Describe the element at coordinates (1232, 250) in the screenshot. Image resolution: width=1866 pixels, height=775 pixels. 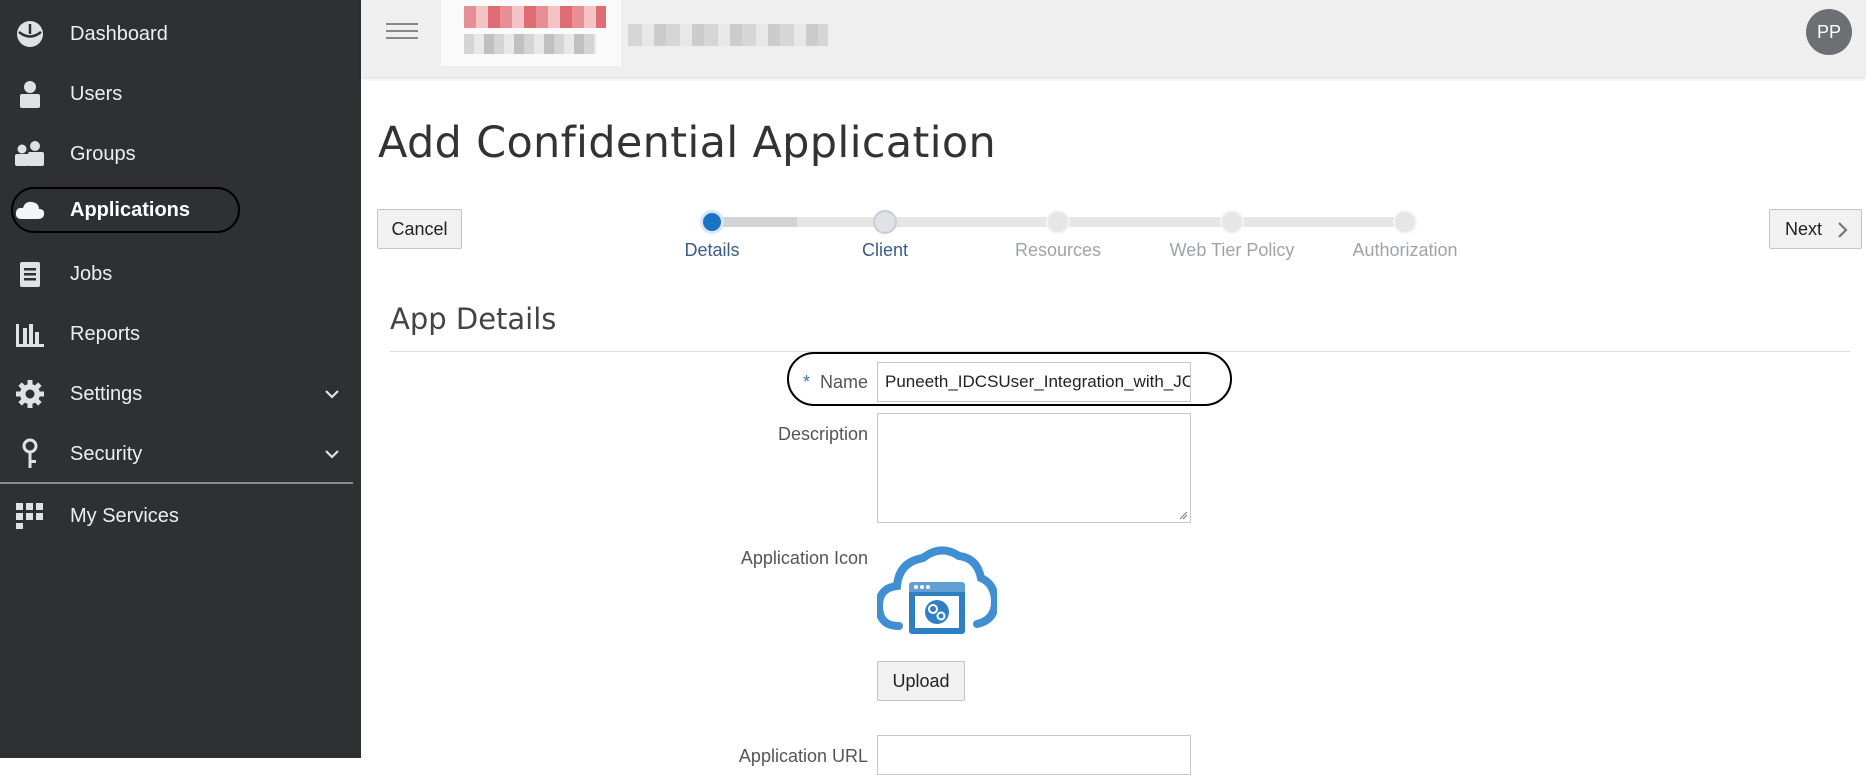
I see `wizard-step-web-tier-policy: Web Tier Policy` at that location.